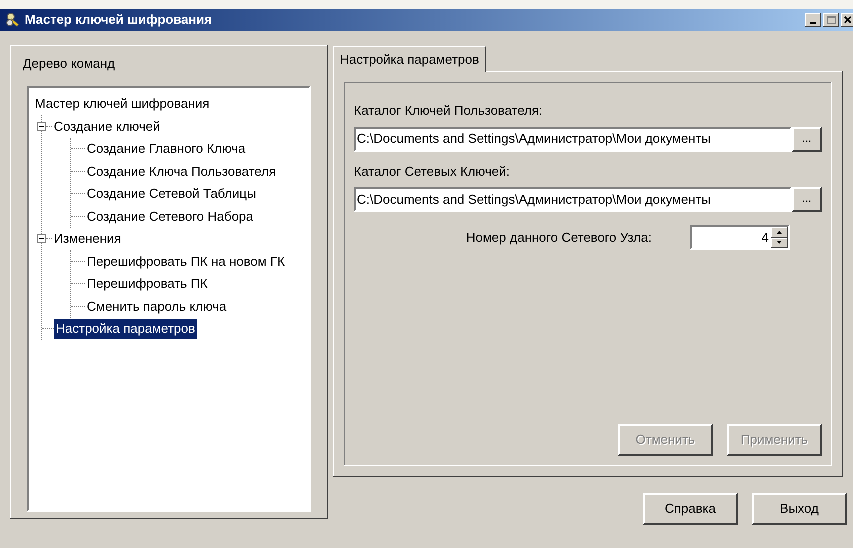 This screenshot has height=548, width=853. What do you see at coordinates (181, 171) in the screenshot?
I see `tree-item: Создание Ключа Пользователя` at bounding box center [181, 171].